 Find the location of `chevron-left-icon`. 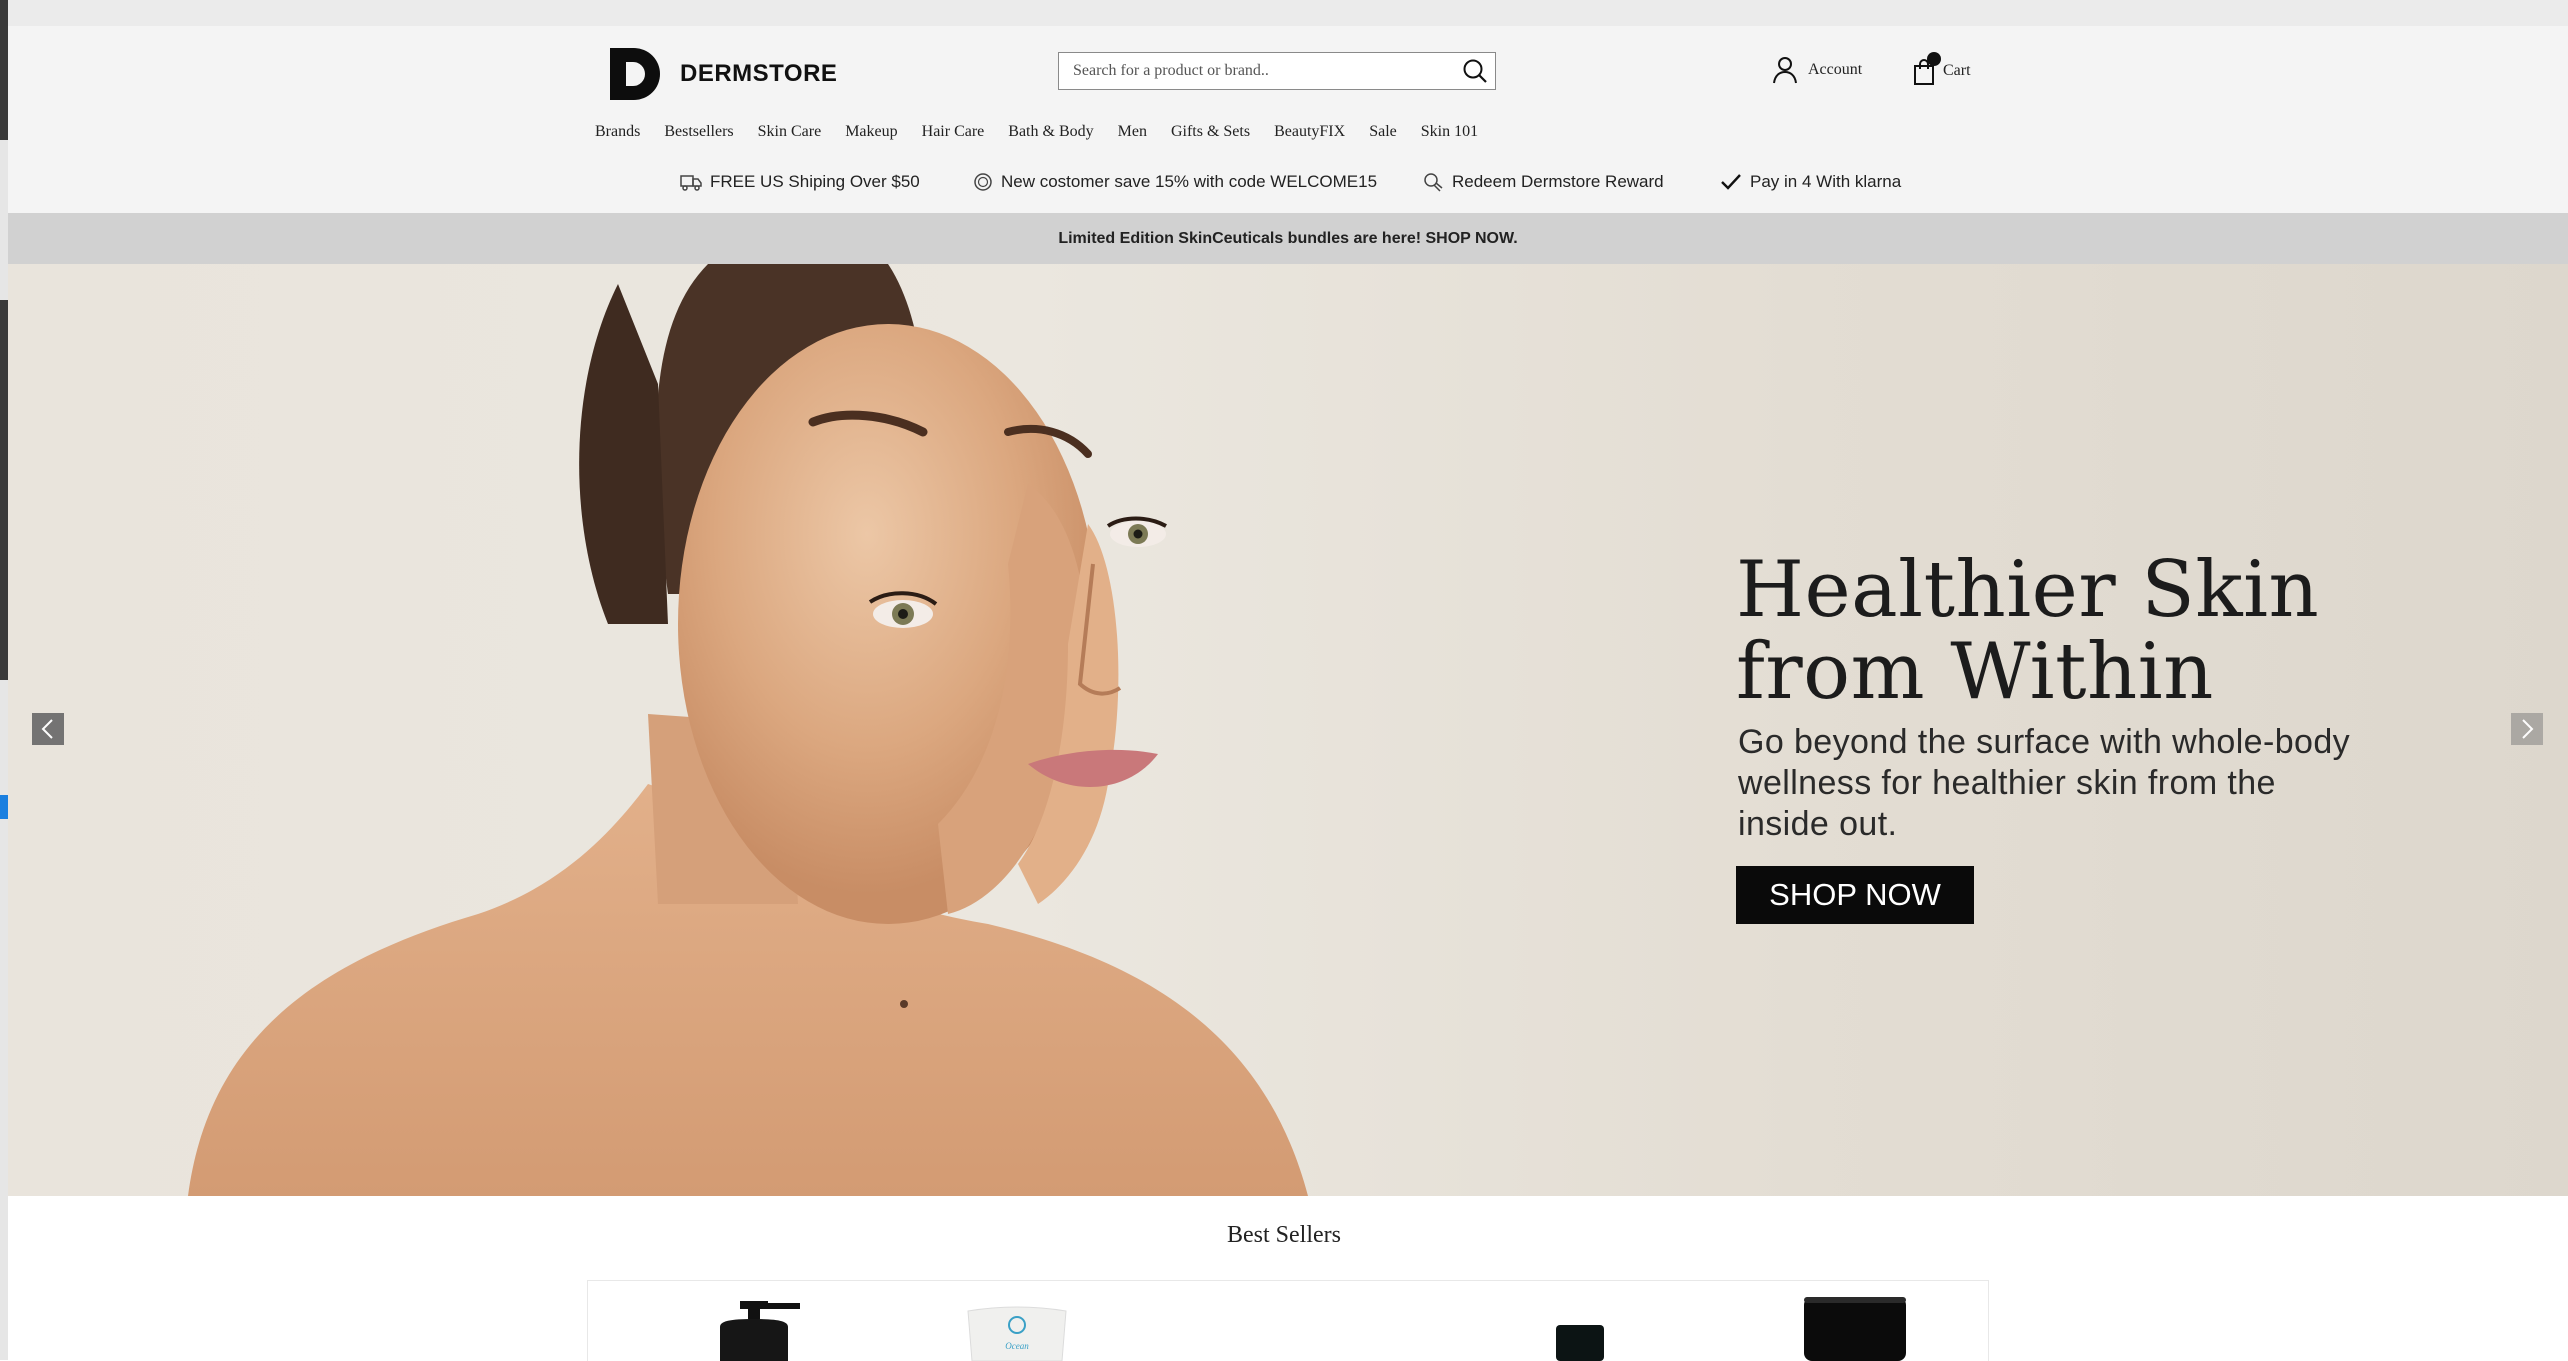

chevron-left-icon is located at coordinates (47, 729).